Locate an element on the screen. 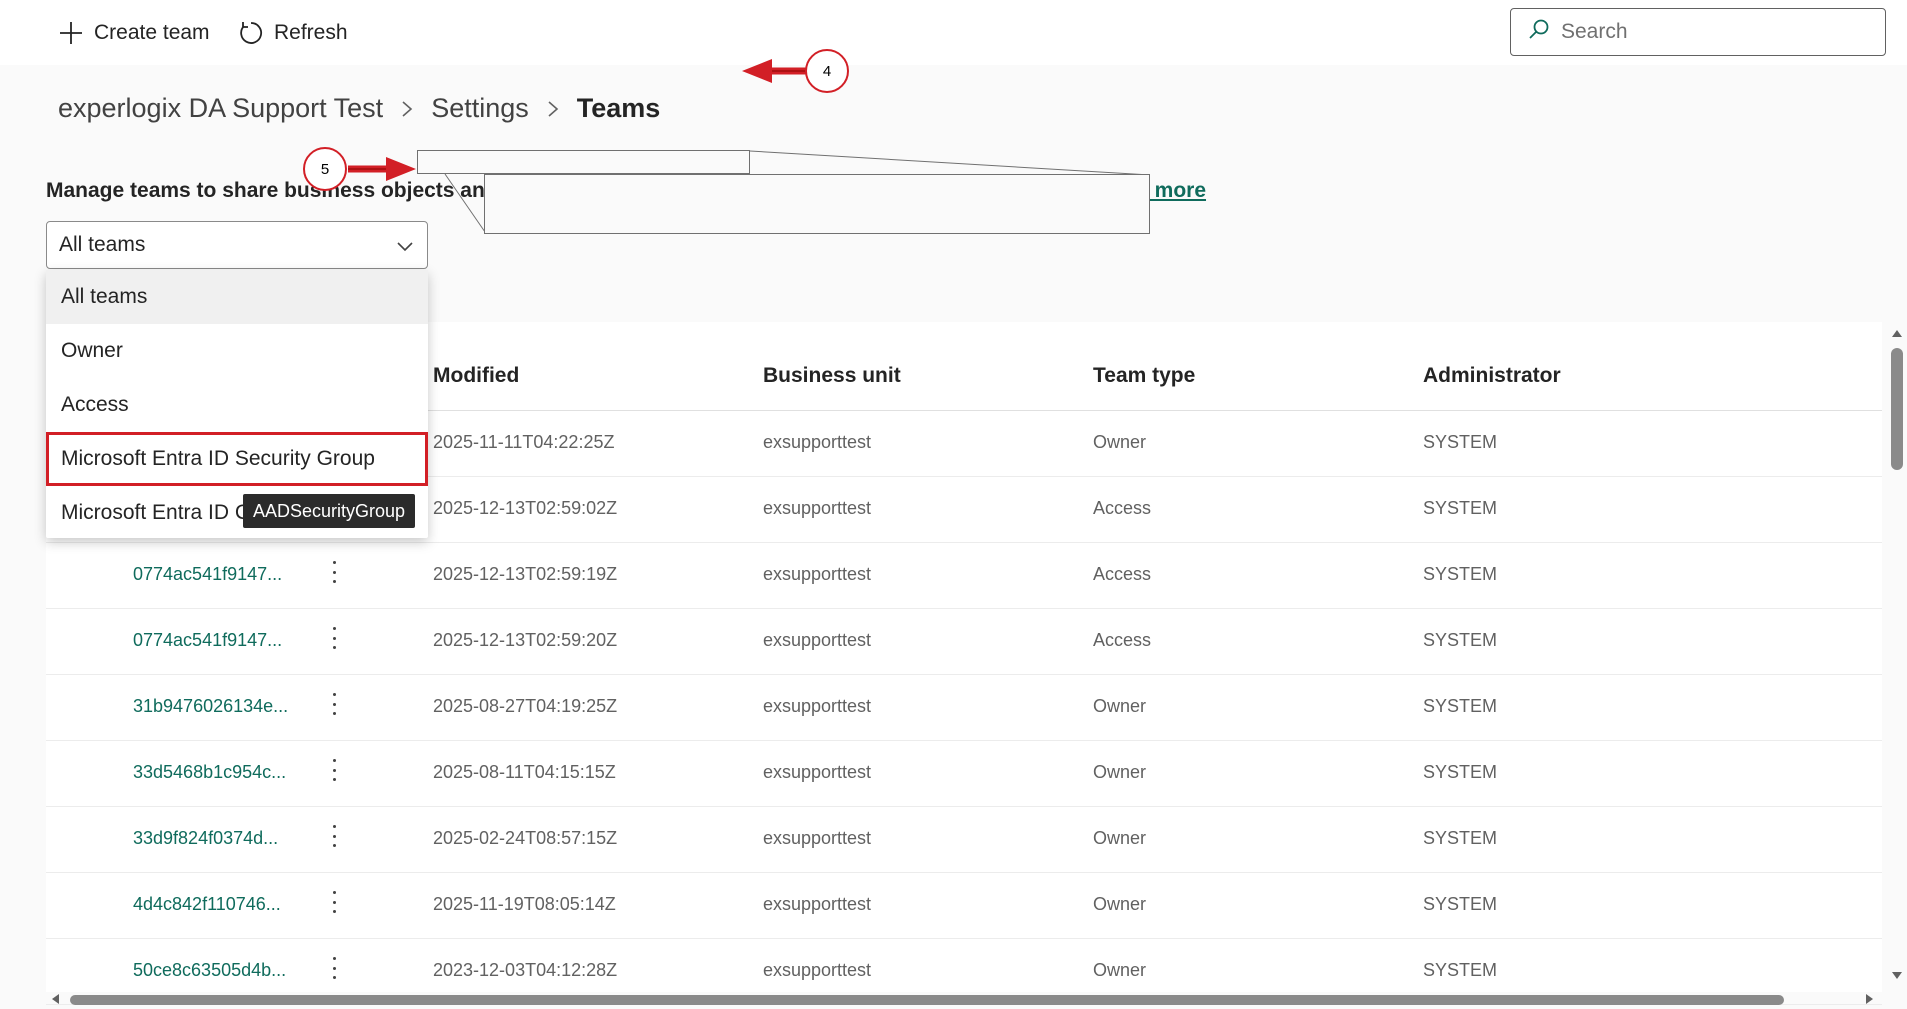 The width and height of the screenshot is (1907, 1009). arrow-right-icon is located at coordinates (382, 169).